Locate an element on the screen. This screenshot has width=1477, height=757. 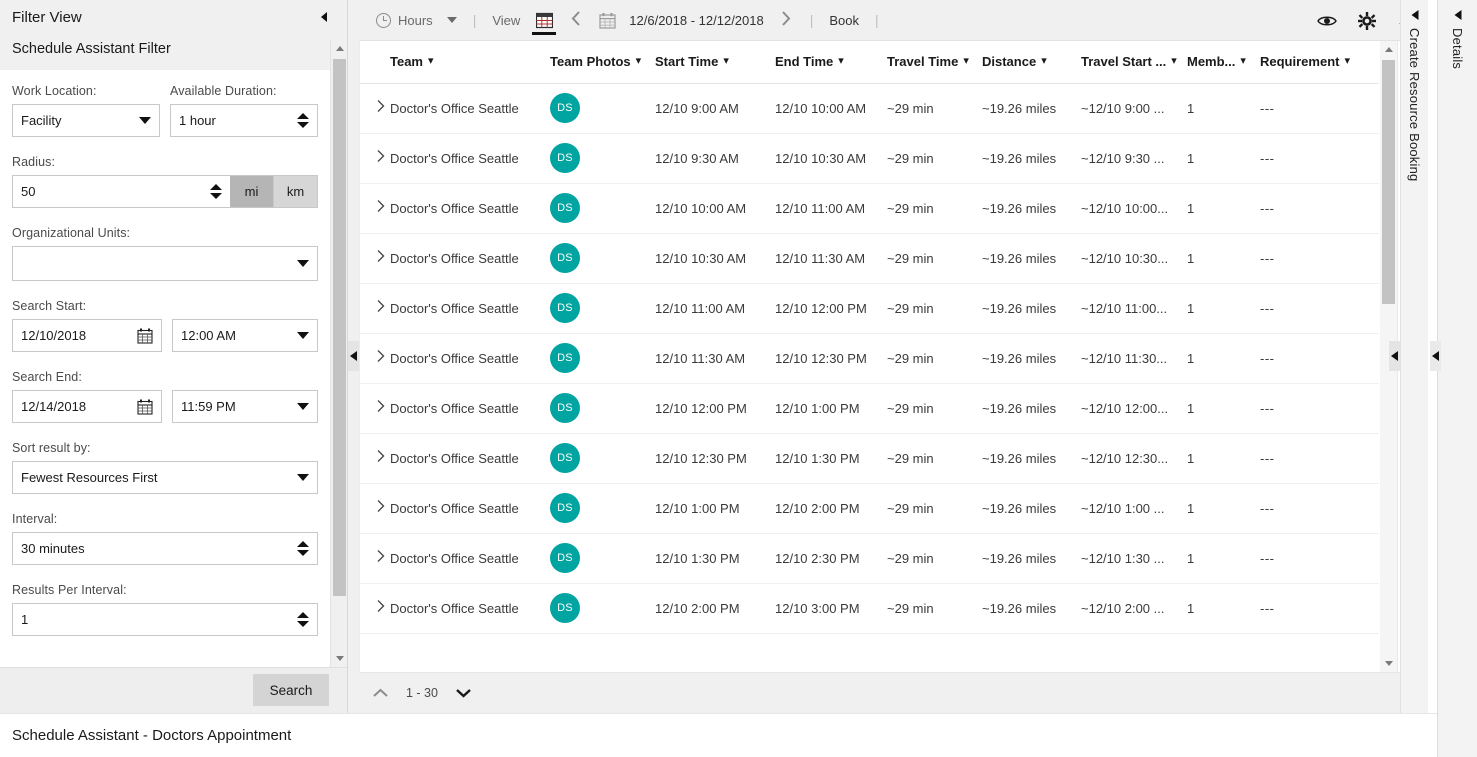
results-per-interval-stepper: 1 is located at coordinates (165, 619).